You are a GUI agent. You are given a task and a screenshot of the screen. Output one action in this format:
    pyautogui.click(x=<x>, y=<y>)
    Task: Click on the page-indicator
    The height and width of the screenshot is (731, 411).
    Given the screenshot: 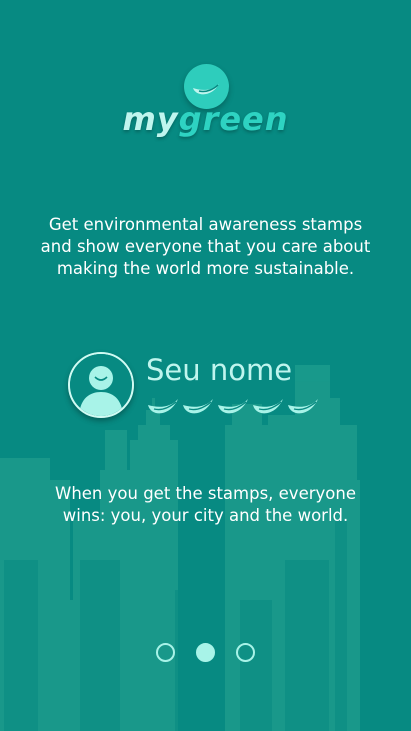 What is the action you would take?
    pyautogui.click(x=205, y=652)
    